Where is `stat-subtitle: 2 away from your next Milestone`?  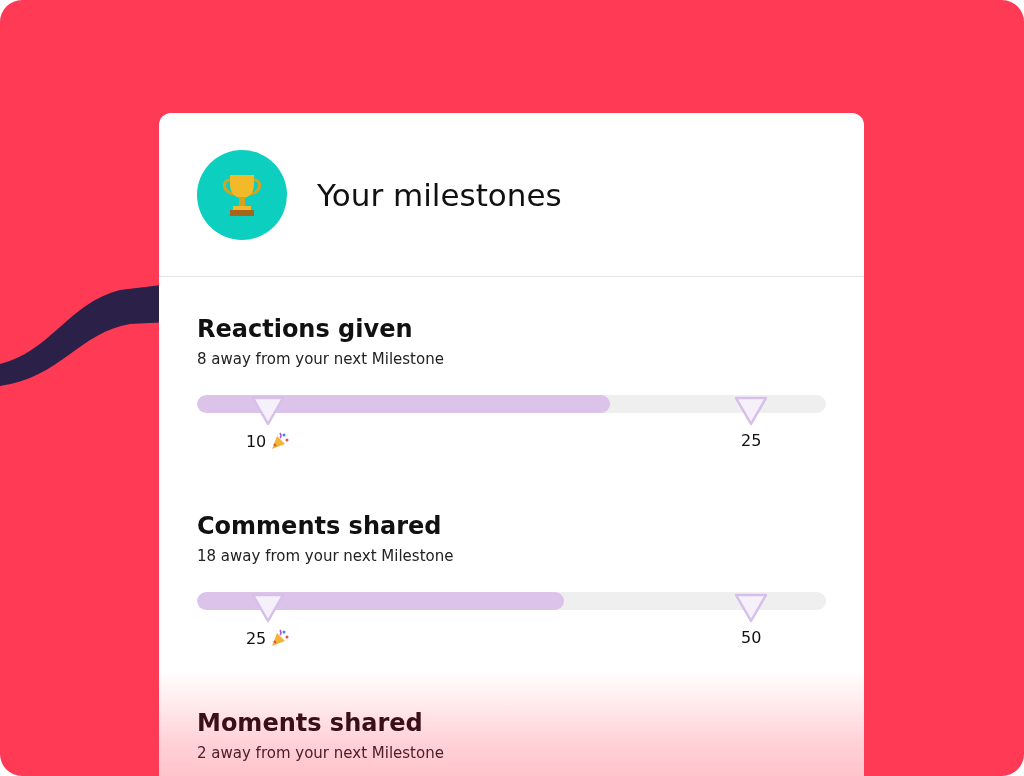 stat-subtitle: 2 away from your next Milestone is located at coordinates (321, 753).